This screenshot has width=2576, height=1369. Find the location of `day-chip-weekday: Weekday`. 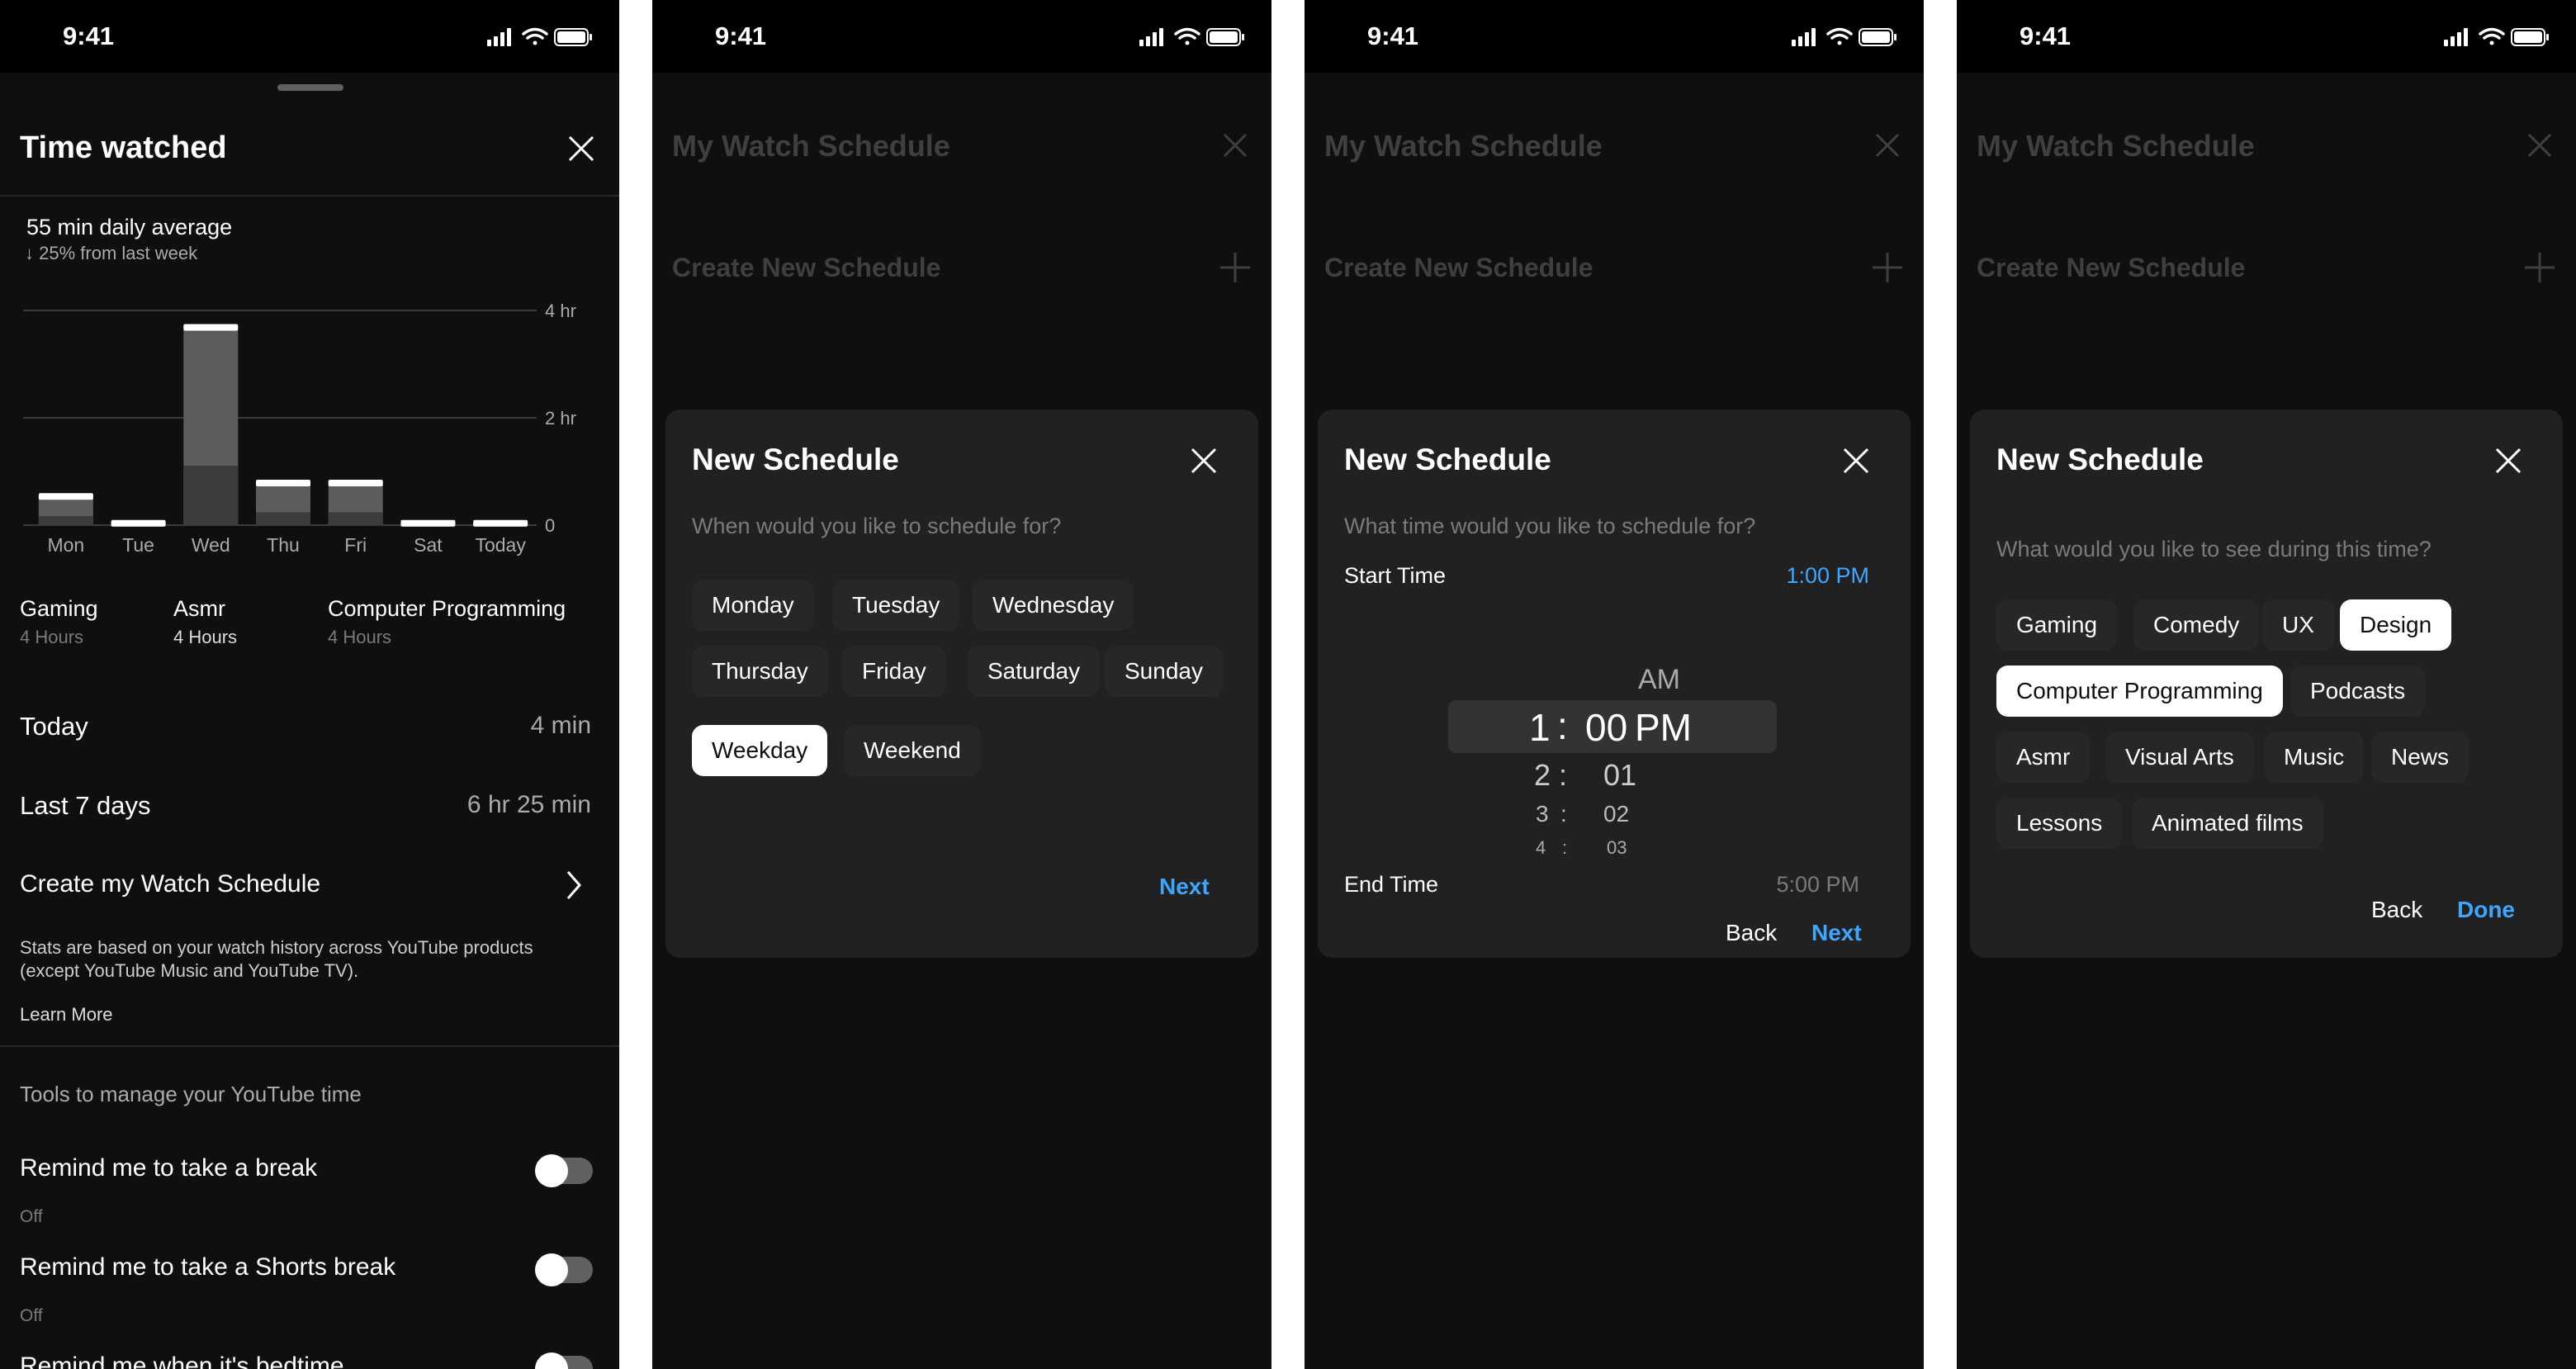

day-chip-weekday: Weekday is located at coordinates (760, 750).